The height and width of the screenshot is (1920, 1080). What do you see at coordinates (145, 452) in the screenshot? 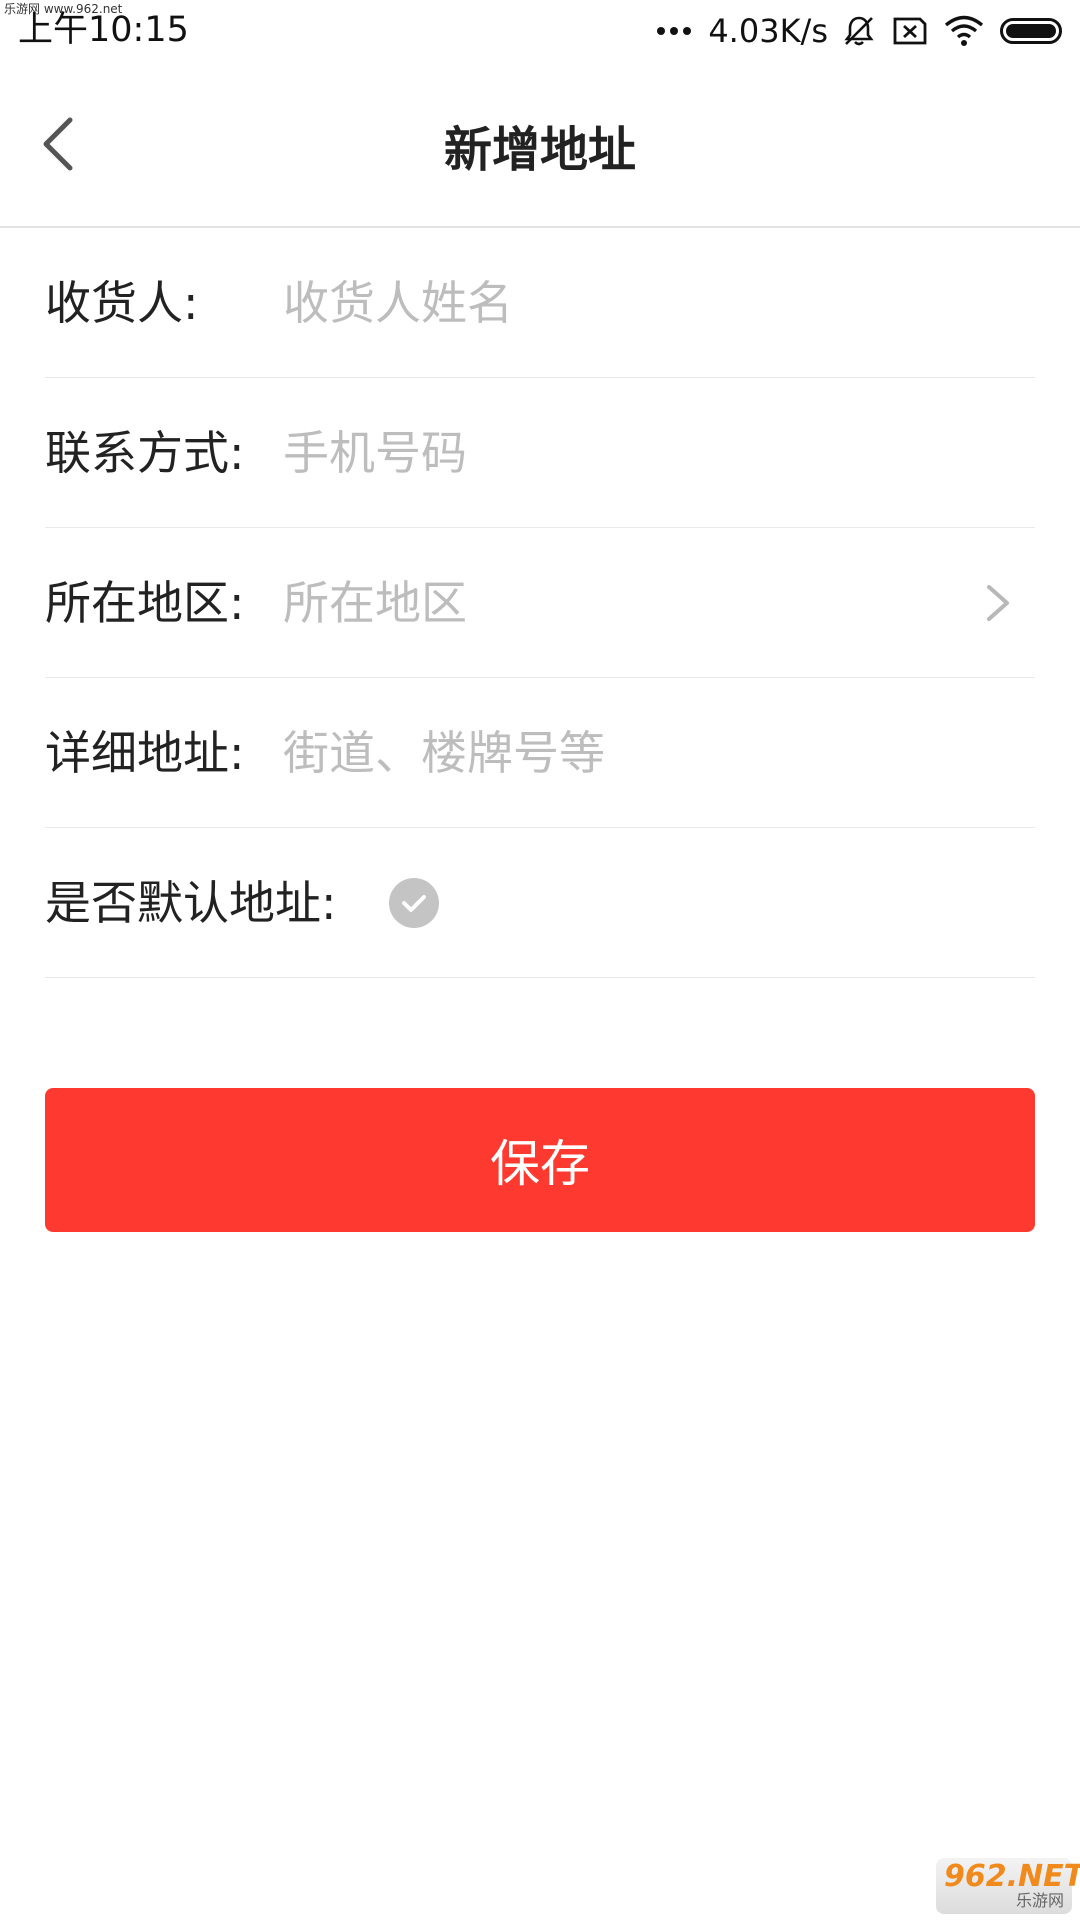
I see `phone-label: 联系方式:` at bounding box center [145, 452].